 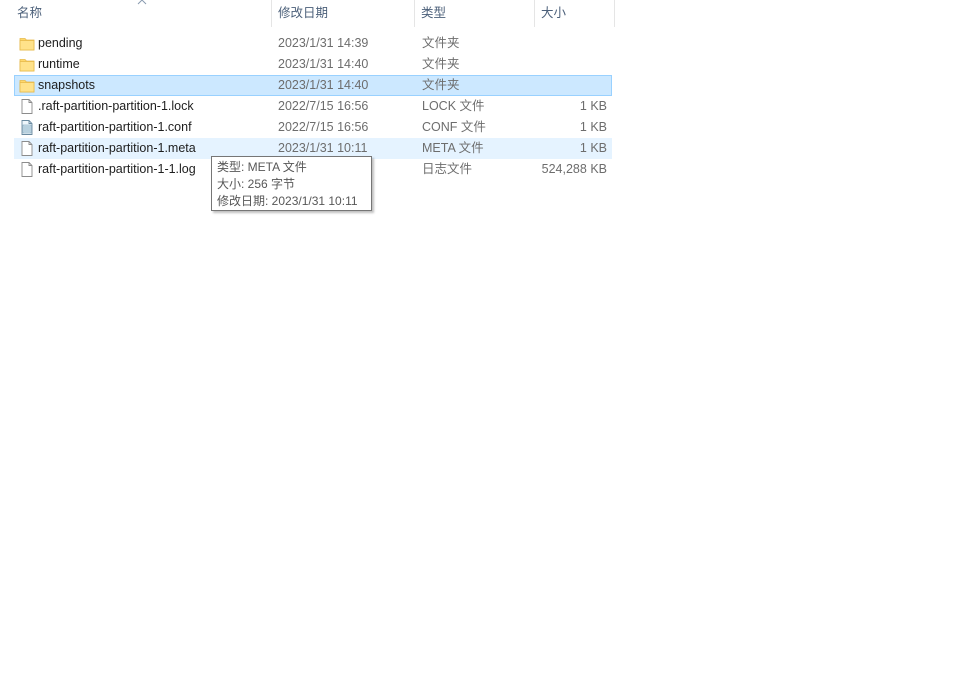 What do you see at coordinates (115, 127) in the screenshot?
I see `file-name: raft-partition-partition-1.conf` at bounding box center [115, 127].